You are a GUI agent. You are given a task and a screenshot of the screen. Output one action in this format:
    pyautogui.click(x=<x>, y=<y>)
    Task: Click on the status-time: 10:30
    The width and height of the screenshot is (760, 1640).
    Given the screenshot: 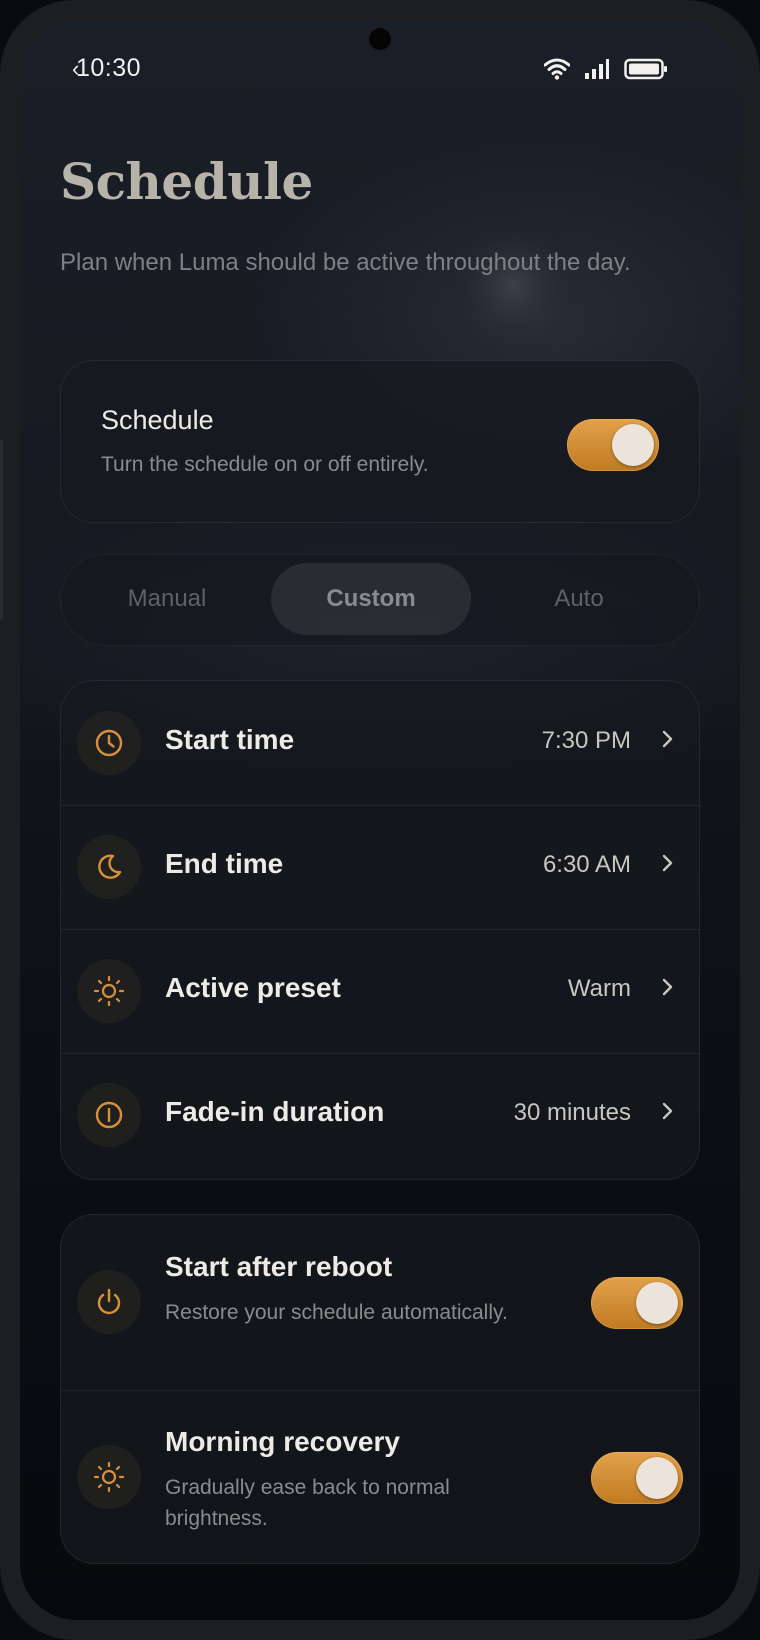 What is the action you would take?
    pyautogui.click(x=109, y=68)
    